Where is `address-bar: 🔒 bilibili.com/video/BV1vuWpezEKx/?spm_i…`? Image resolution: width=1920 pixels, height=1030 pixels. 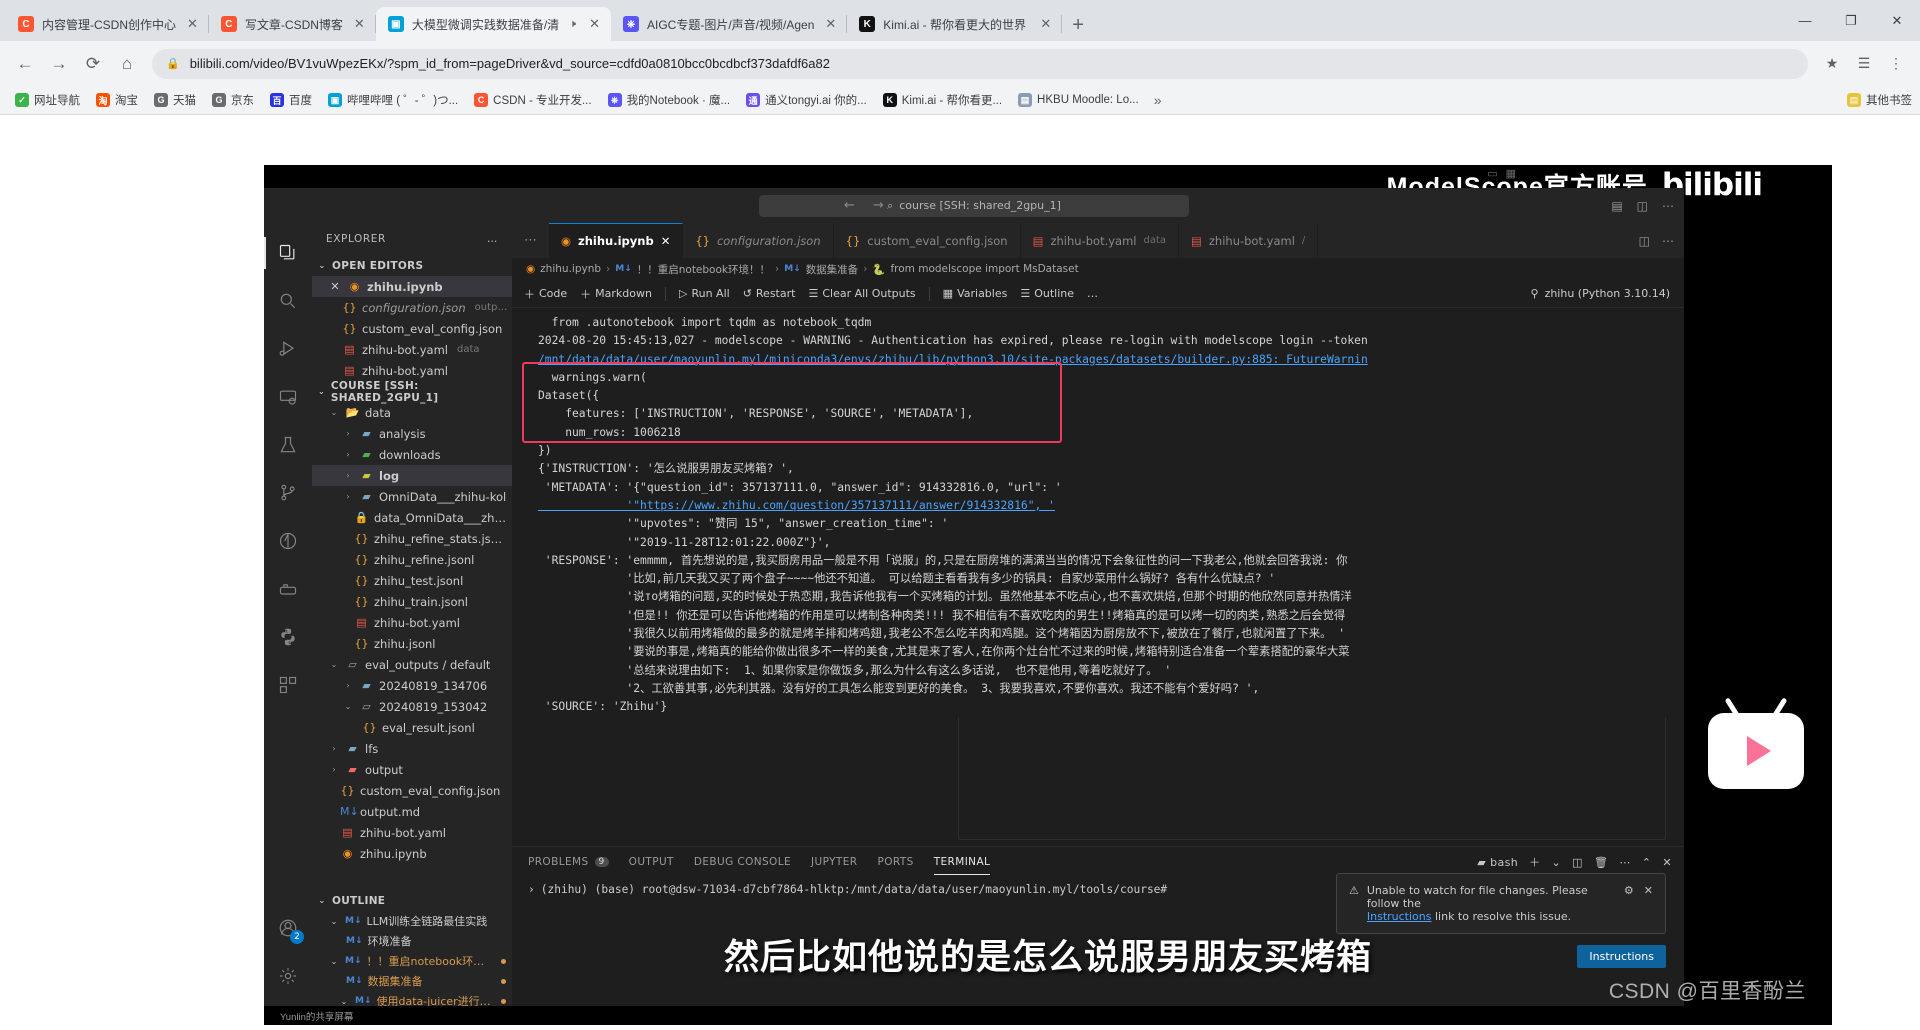
address-bar: 🔒 bilibili.com/video/BV1vuWpezEKx/?spm_i… is located at coordinates (980, 63).